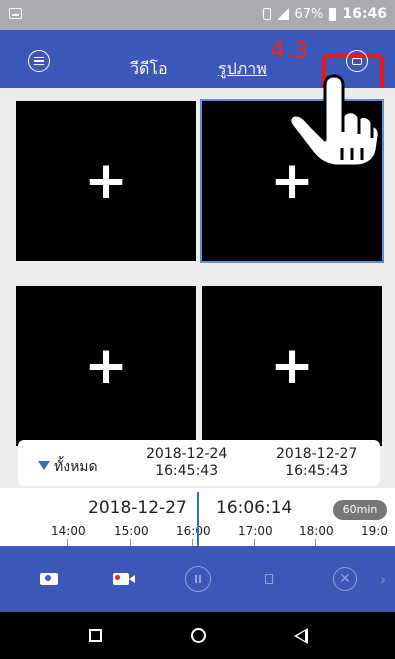 This screenshot has height=659, width=395. What do you see at coordinates (49, 579) in the screenshot?
I see `camera-icon` at bounding box center [49, 579].